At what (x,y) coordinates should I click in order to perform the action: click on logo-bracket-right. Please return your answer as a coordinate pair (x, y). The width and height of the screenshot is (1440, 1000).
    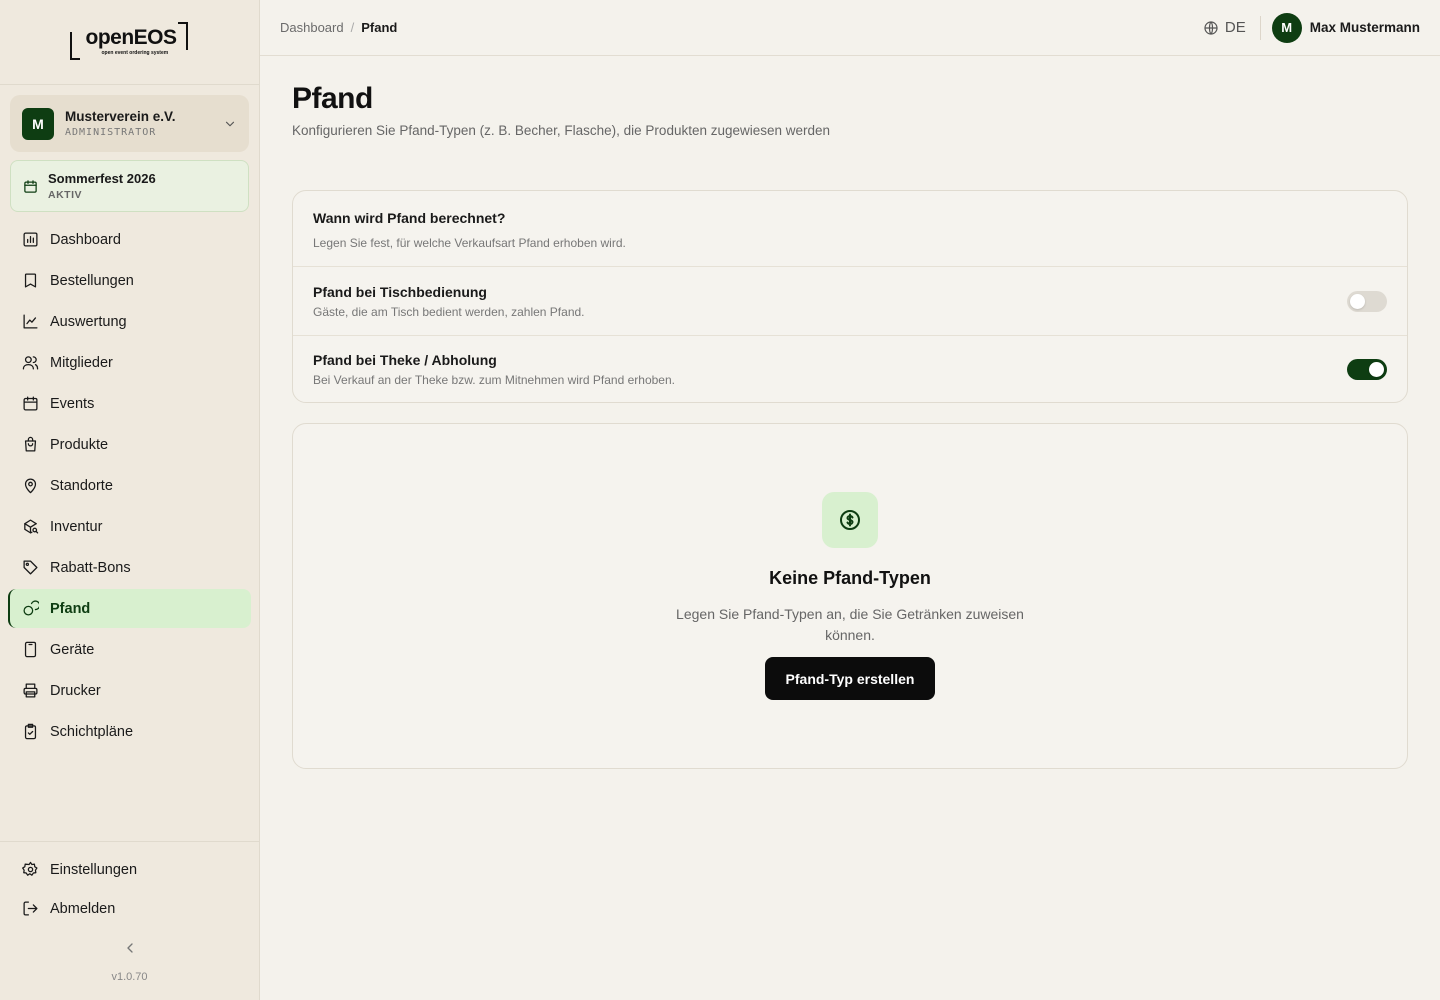
    Looking at the image, I should click on (182, 36).